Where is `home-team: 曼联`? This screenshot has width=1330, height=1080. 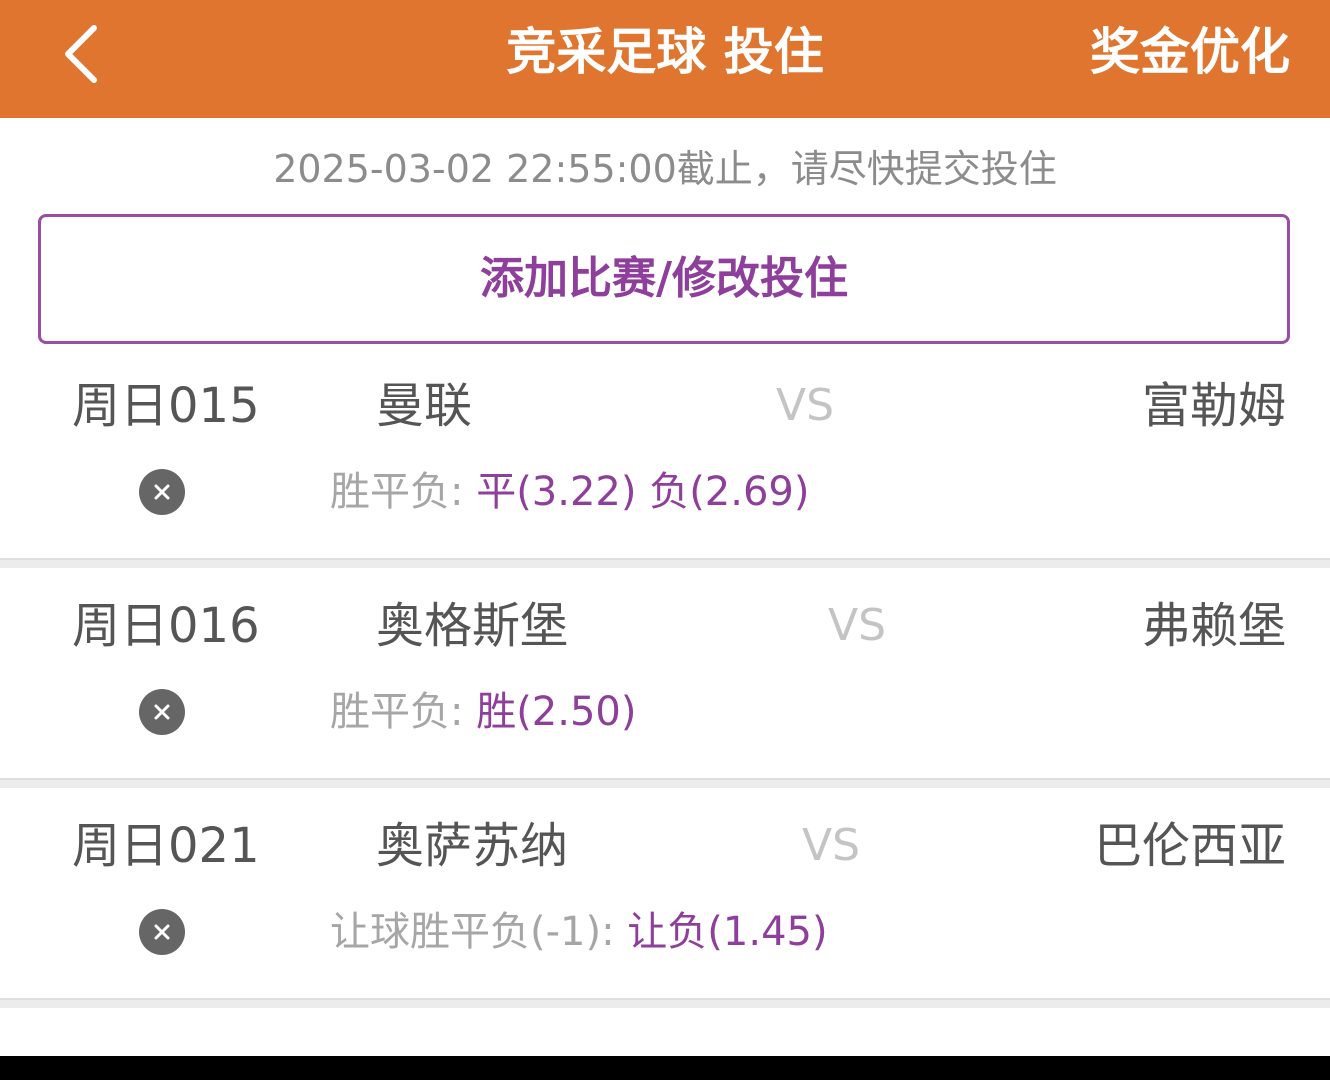
home-team: 曼联 is located at coordinates (424, 406).